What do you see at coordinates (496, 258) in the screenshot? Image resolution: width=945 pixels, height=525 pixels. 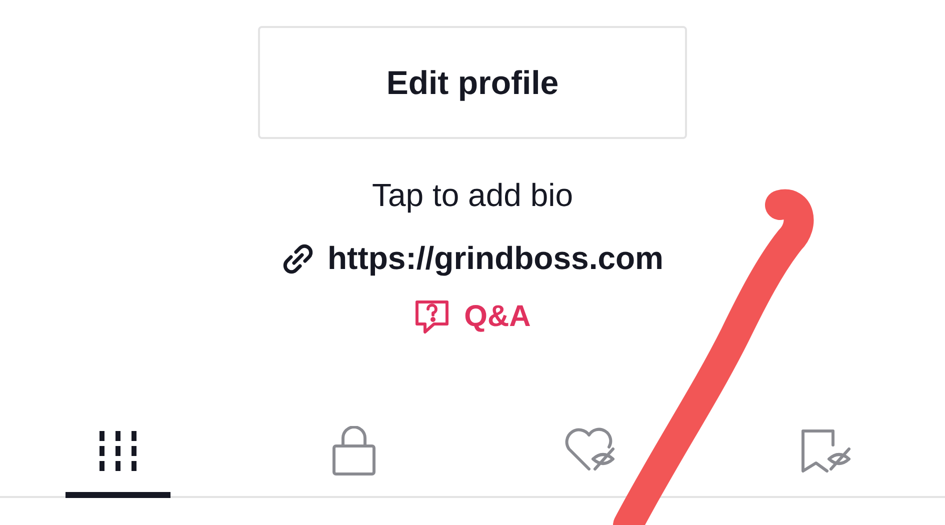 I see `website-link: https://grindboss.com` at bounding box center [496, 258].